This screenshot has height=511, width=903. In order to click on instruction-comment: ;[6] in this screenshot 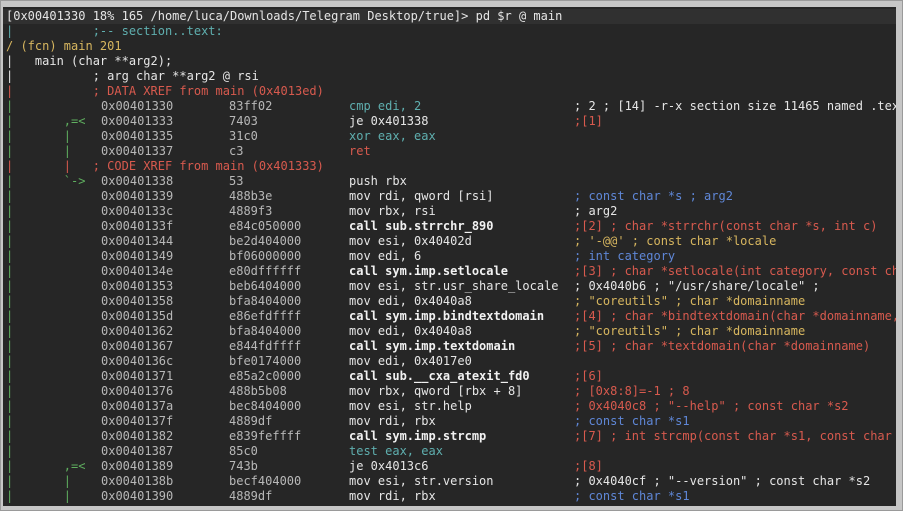, I will do `click(588, 376)`.